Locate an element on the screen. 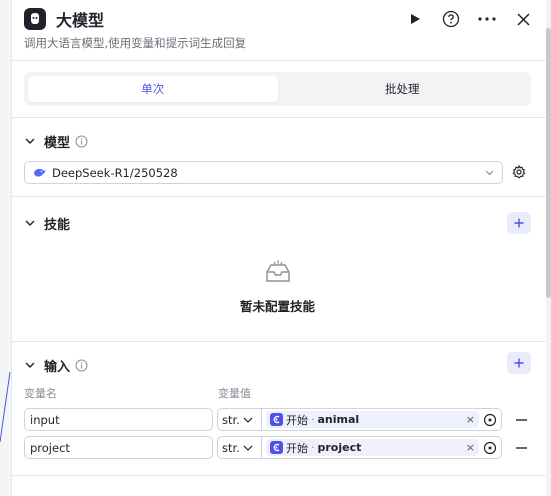 This screenshot has width=551, height=496. variable-reference-tag: 开始 · project × is located at coordinates (372, 447).